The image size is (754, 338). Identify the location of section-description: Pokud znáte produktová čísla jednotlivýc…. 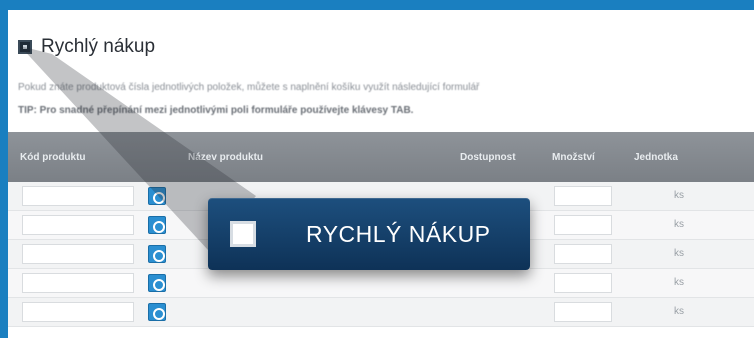
(249, 87).